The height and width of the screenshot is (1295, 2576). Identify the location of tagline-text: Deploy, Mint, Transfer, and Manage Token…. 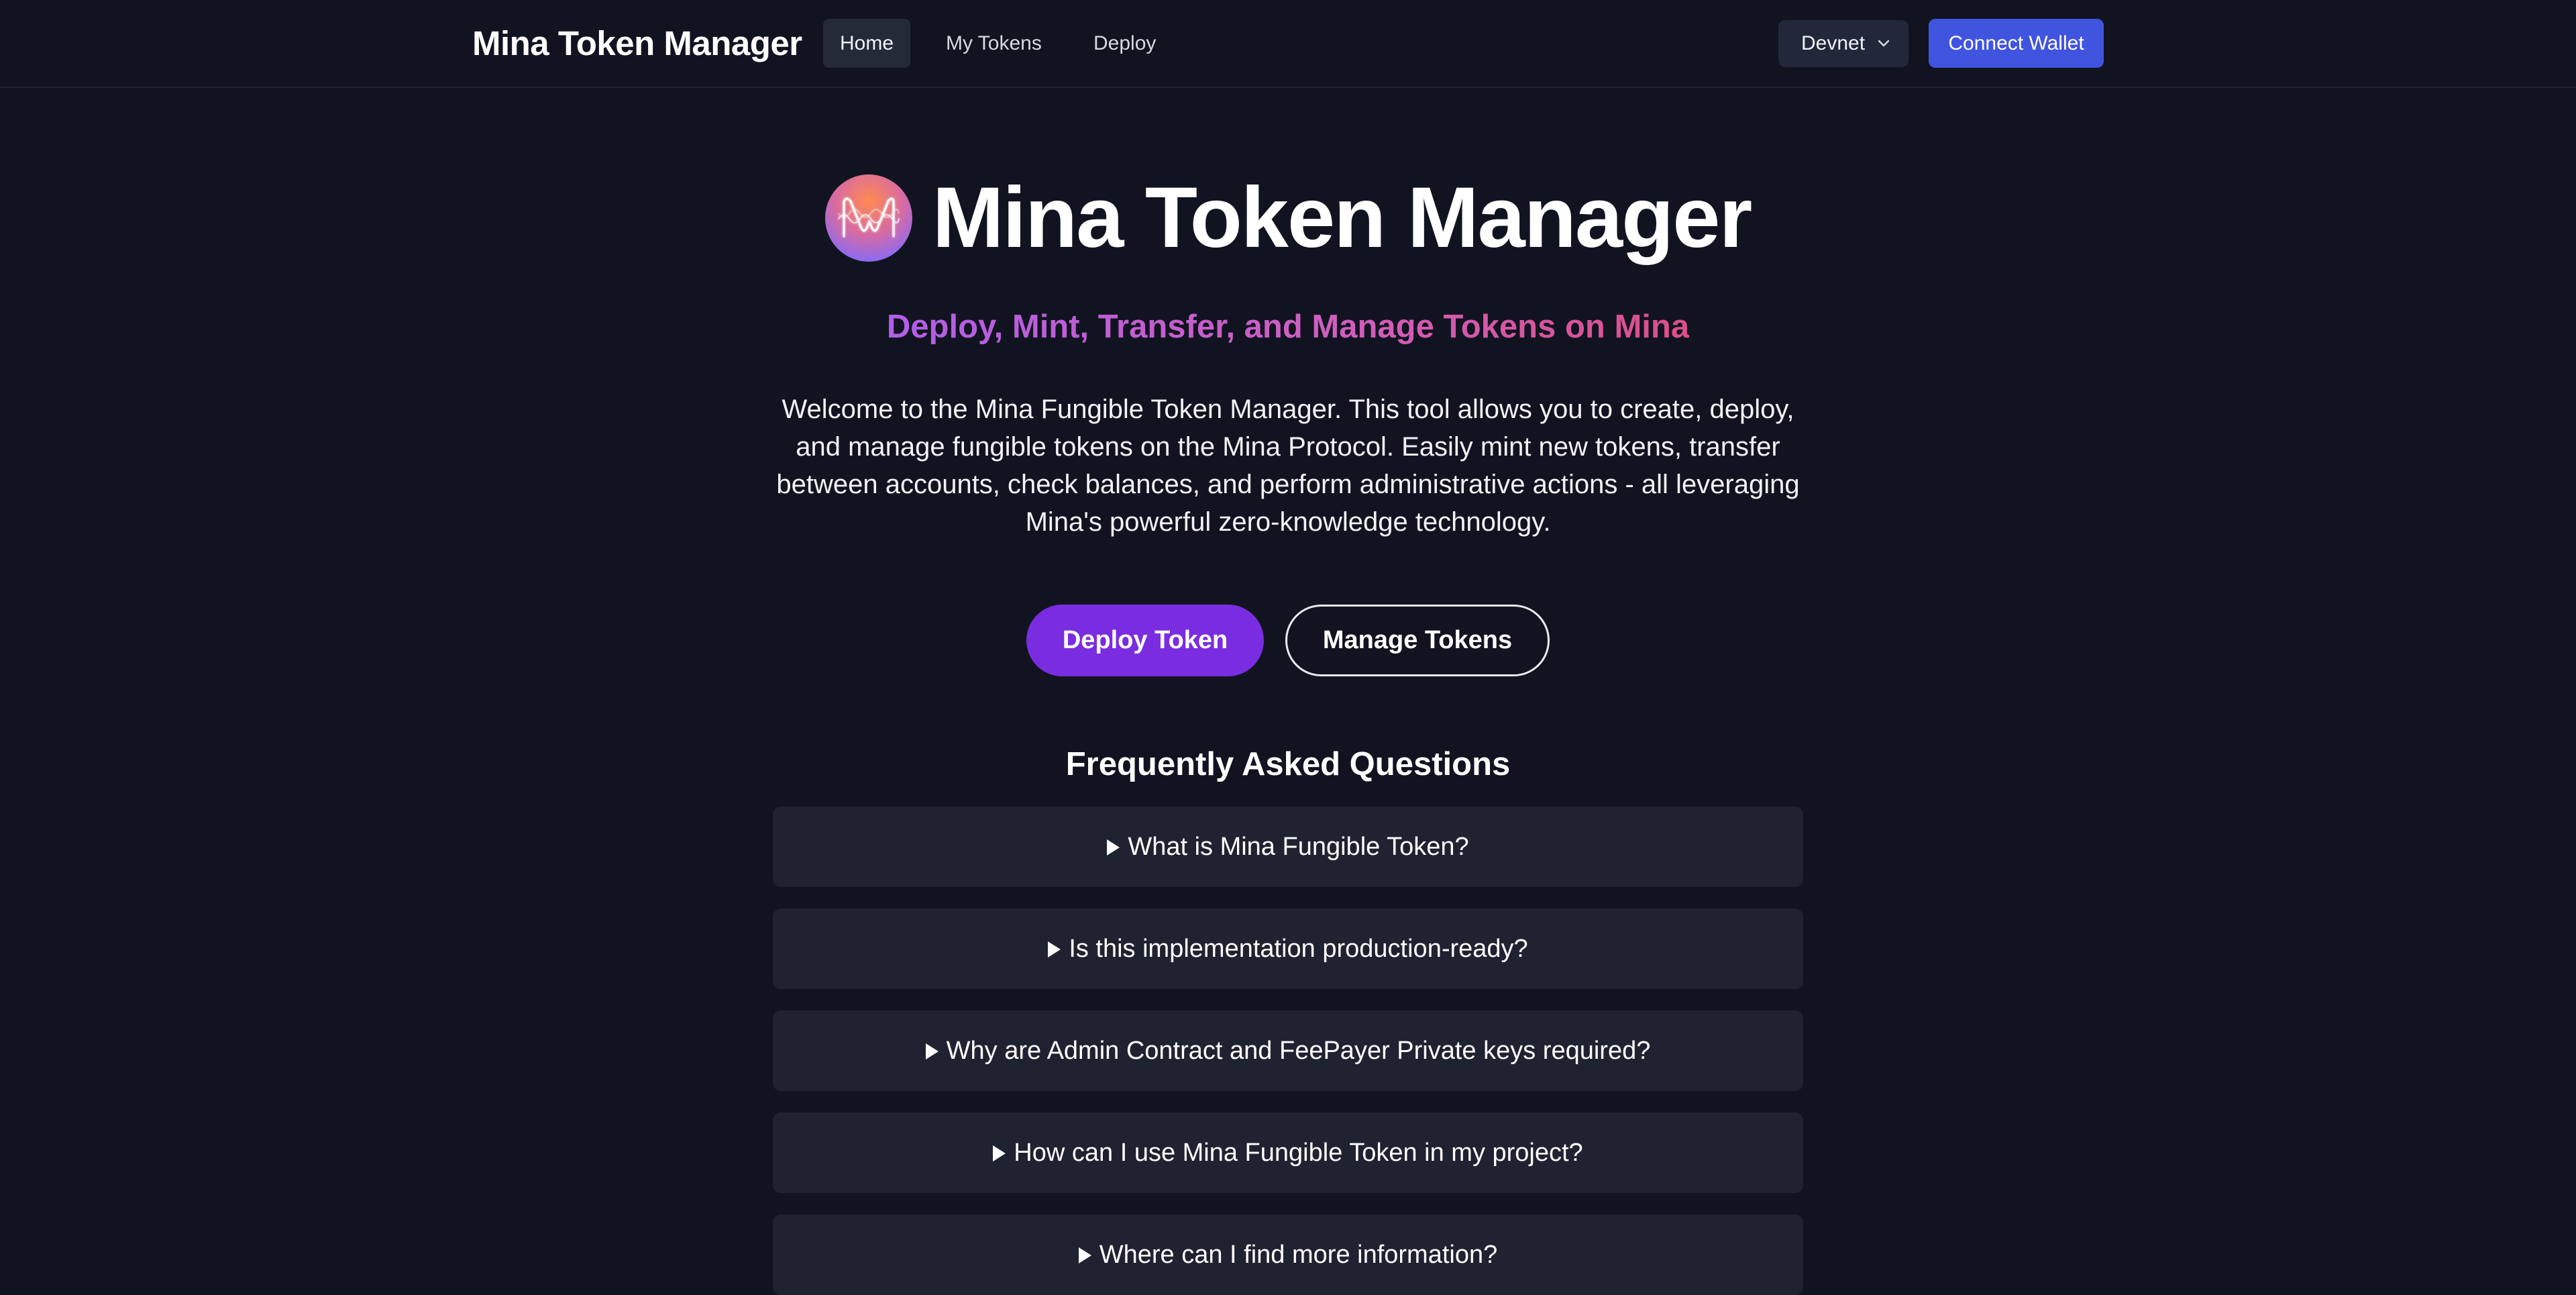
(1288, 327).